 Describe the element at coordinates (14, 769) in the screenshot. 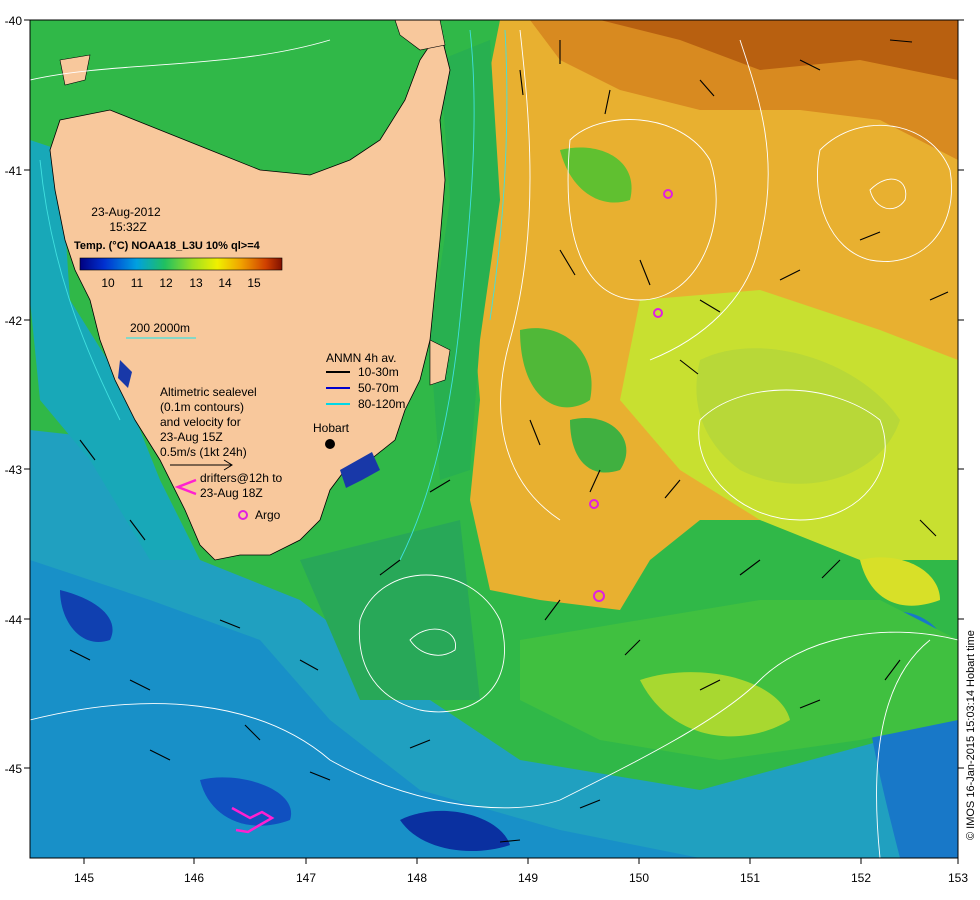

I see `lat-tick-45: -45` at that location.